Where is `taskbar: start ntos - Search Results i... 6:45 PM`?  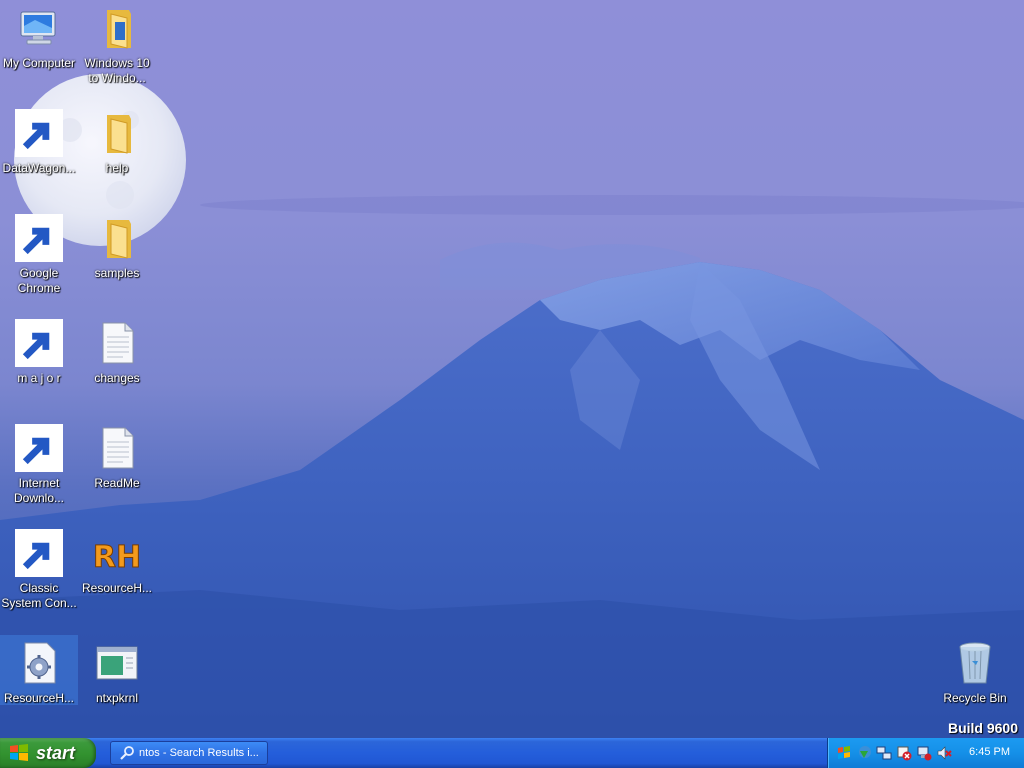
taskbar: start ntos - Search Results i... 6:45 PM is located at coordinates (512, 753).